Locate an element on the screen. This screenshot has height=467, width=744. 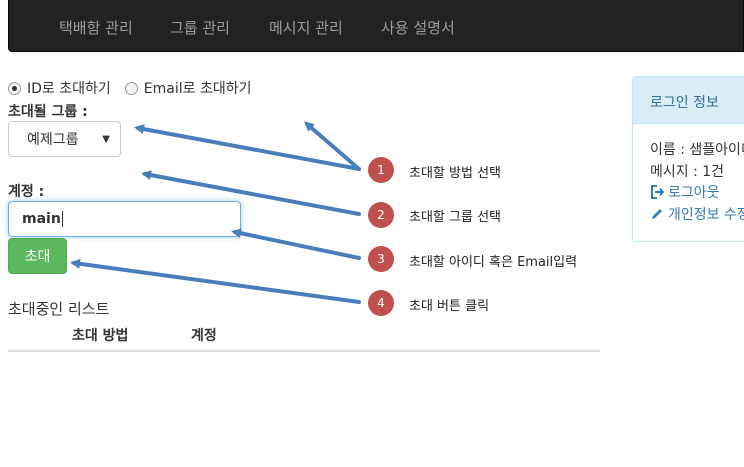
annotation-badge-2: 2 is located at coordinates (381, 215).